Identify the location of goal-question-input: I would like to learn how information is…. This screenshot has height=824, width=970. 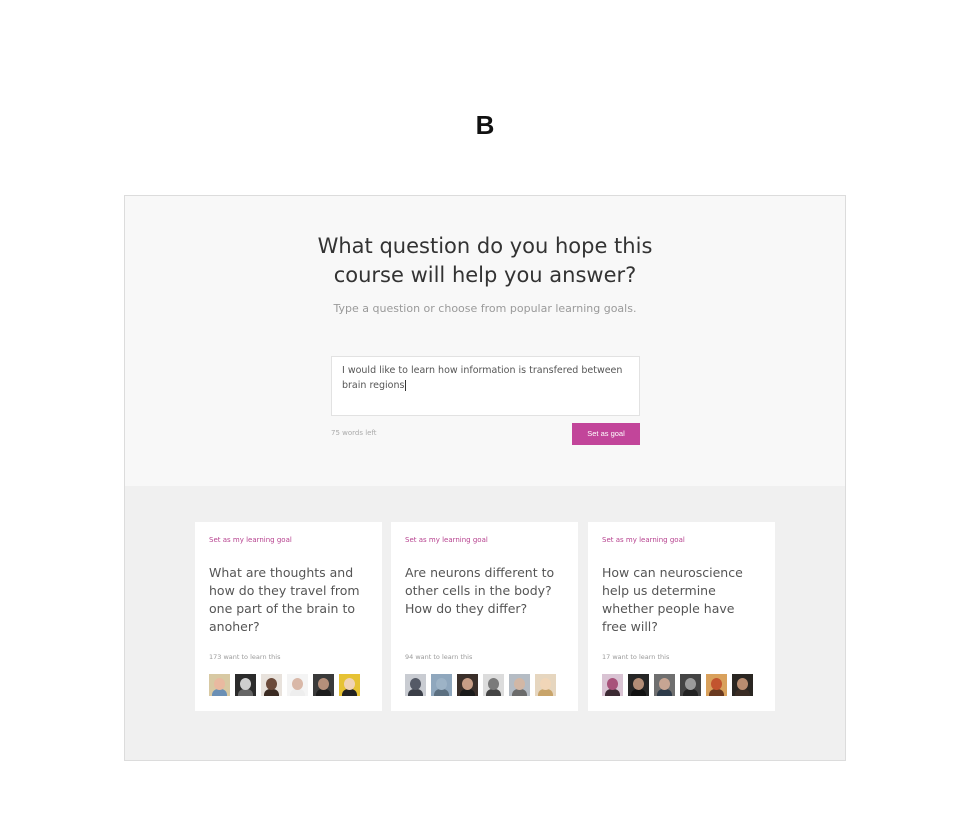
(485, 386).